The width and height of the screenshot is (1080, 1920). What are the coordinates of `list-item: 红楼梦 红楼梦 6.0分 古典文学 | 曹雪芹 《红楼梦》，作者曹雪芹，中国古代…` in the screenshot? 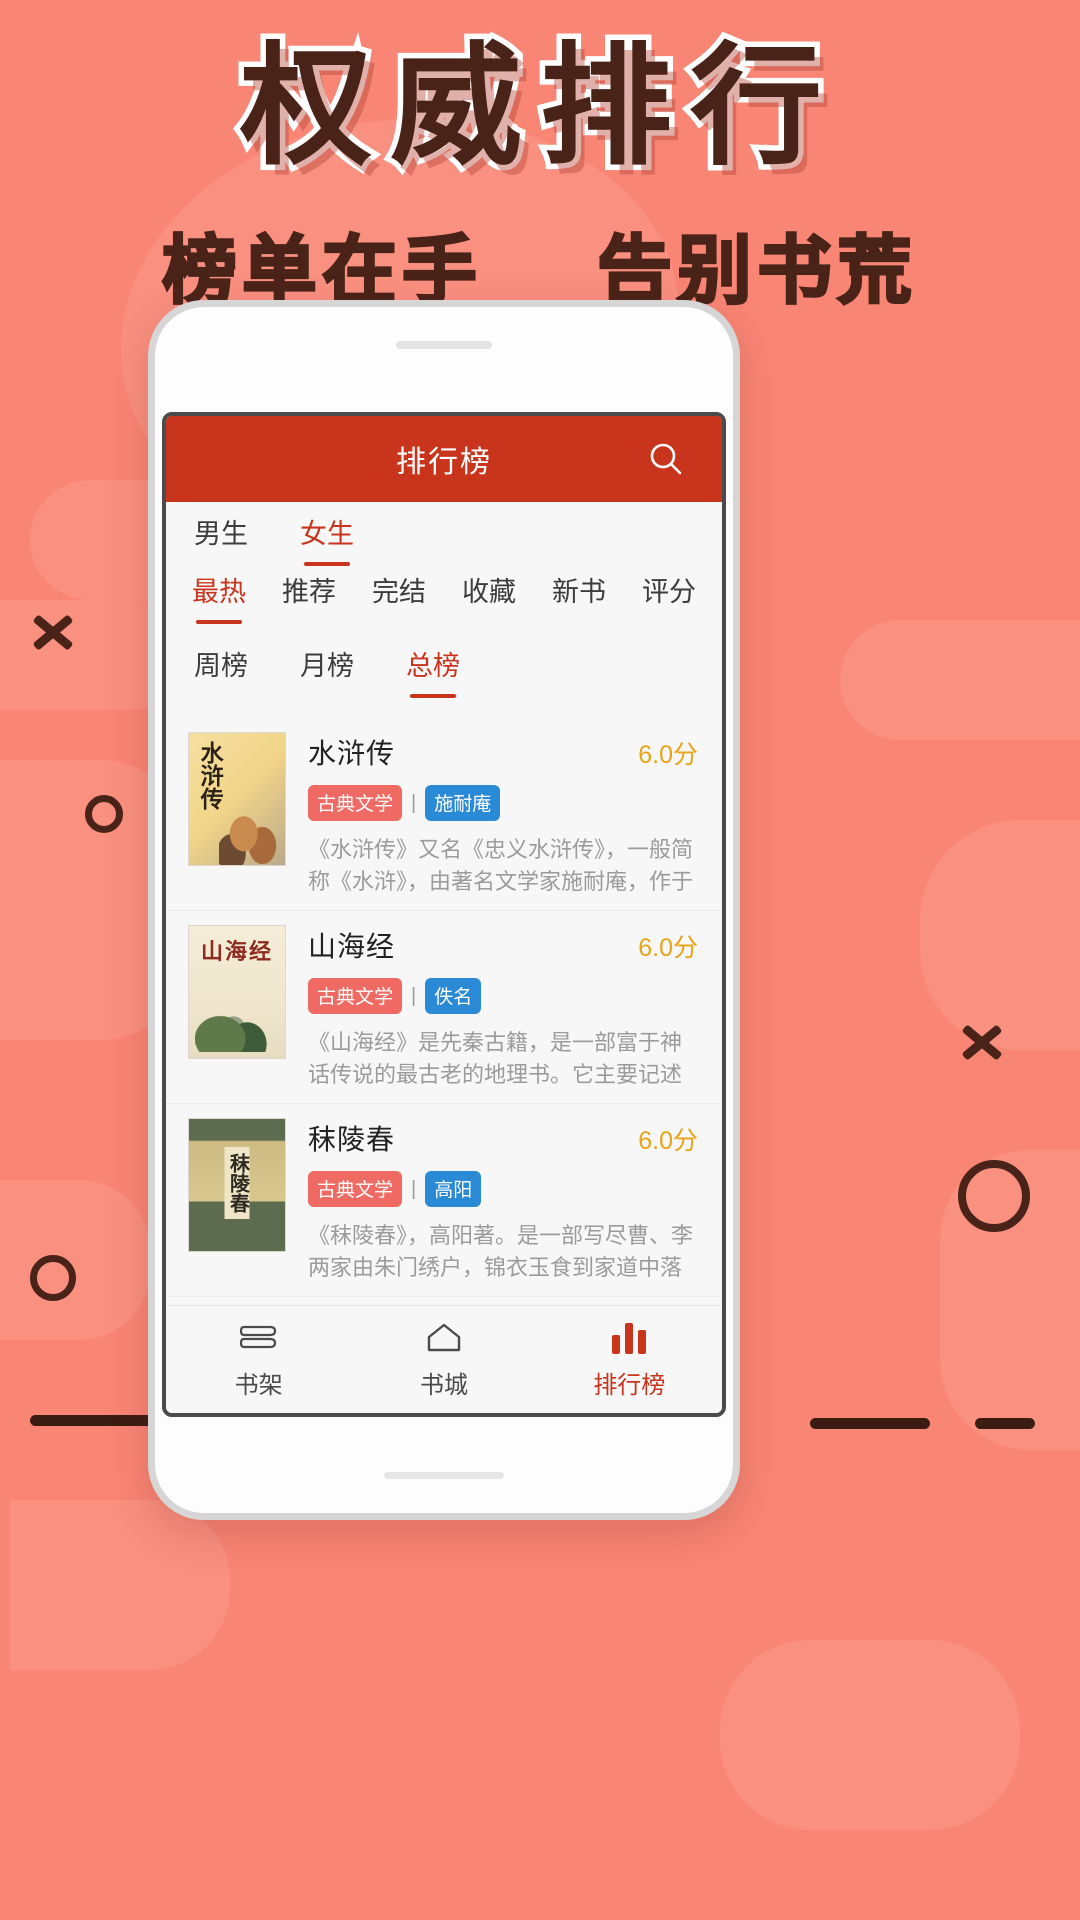 It's located at (444, 1301).